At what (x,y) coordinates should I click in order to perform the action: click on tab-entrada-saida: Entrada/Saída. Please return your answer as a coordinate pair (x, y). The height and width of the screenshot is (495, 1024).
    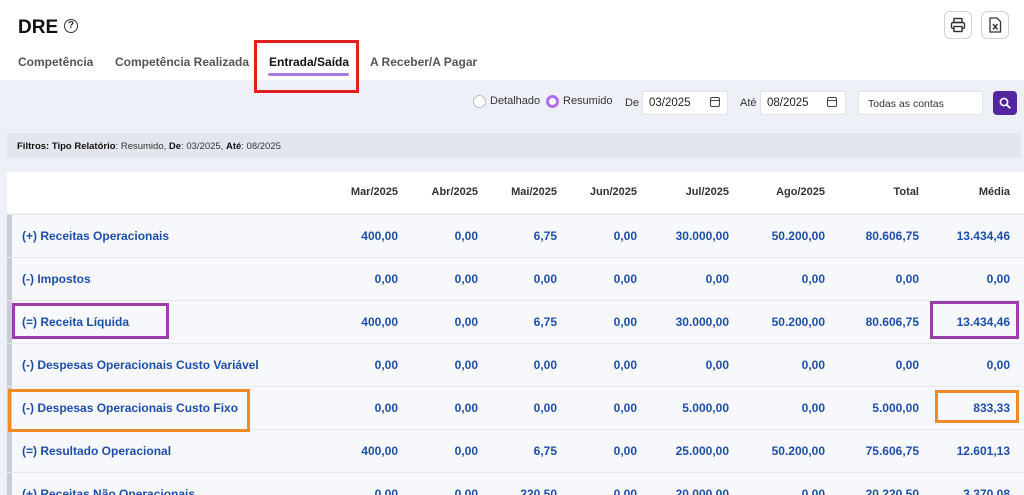
    Looking at the image, I should click on (309, 62).